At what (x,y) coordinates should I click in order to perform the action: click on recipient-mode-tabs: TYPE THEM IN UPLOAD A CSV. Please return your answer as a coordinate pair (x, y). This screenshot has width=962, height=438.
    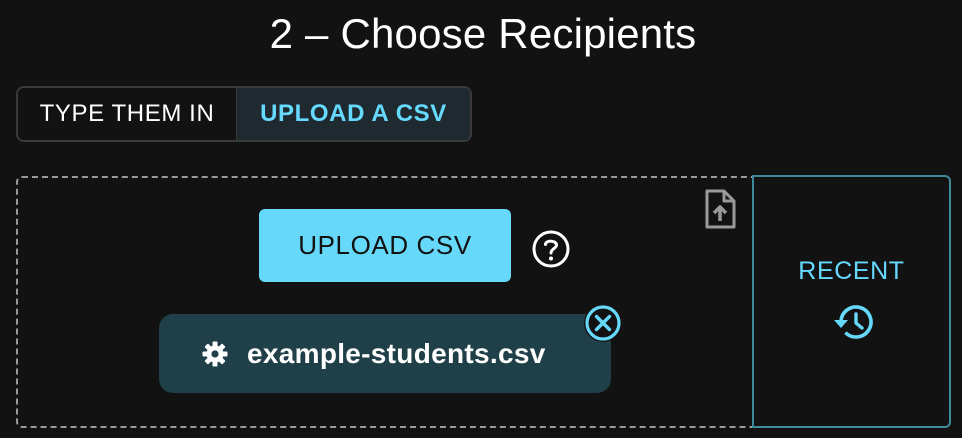
    Looking at the image, I should click on (244, 114).